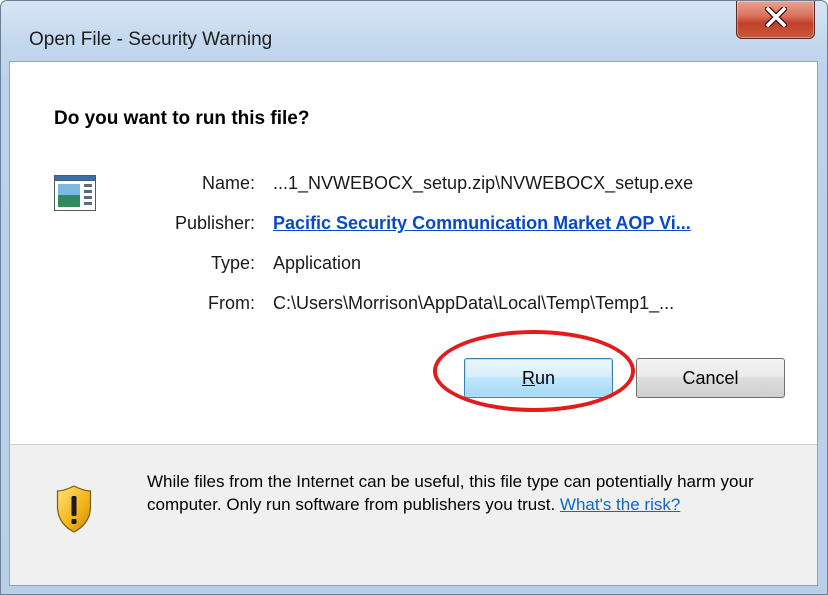 The width and height of the screenshot is (828, 595). What do you see at coordinates (228, 183) in the screenshot?
I see `name-label: Name:` at bounding box center [228, 183].